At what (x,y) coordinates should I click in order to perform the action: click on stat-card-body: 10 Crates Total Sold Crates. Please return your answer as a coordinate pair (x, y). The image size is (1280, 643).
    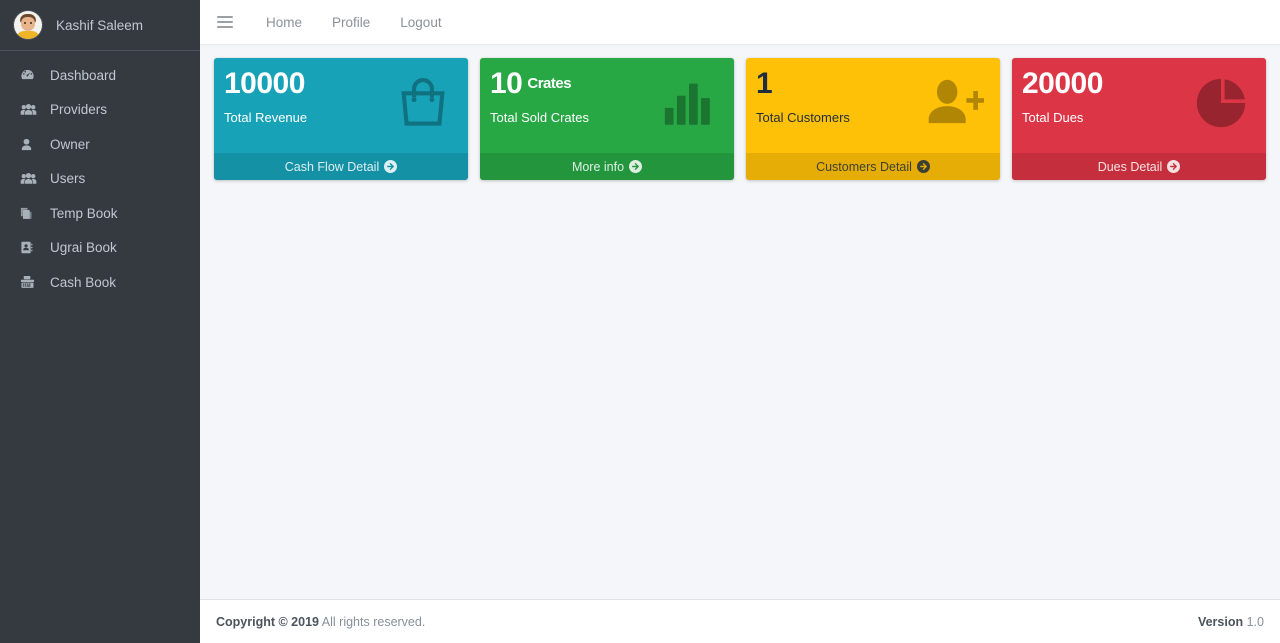
    Looking at the image, I should click on (607, 105).